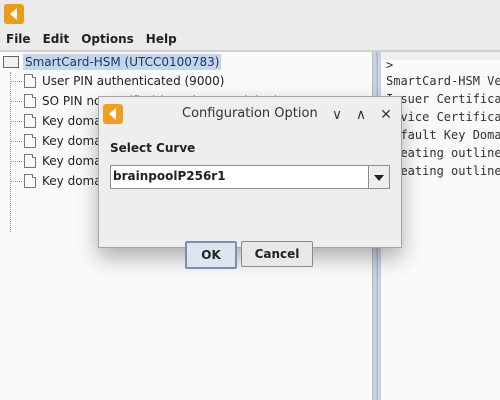  I want to click on curve-select: brainpoolP256r1, so click(250, 177).